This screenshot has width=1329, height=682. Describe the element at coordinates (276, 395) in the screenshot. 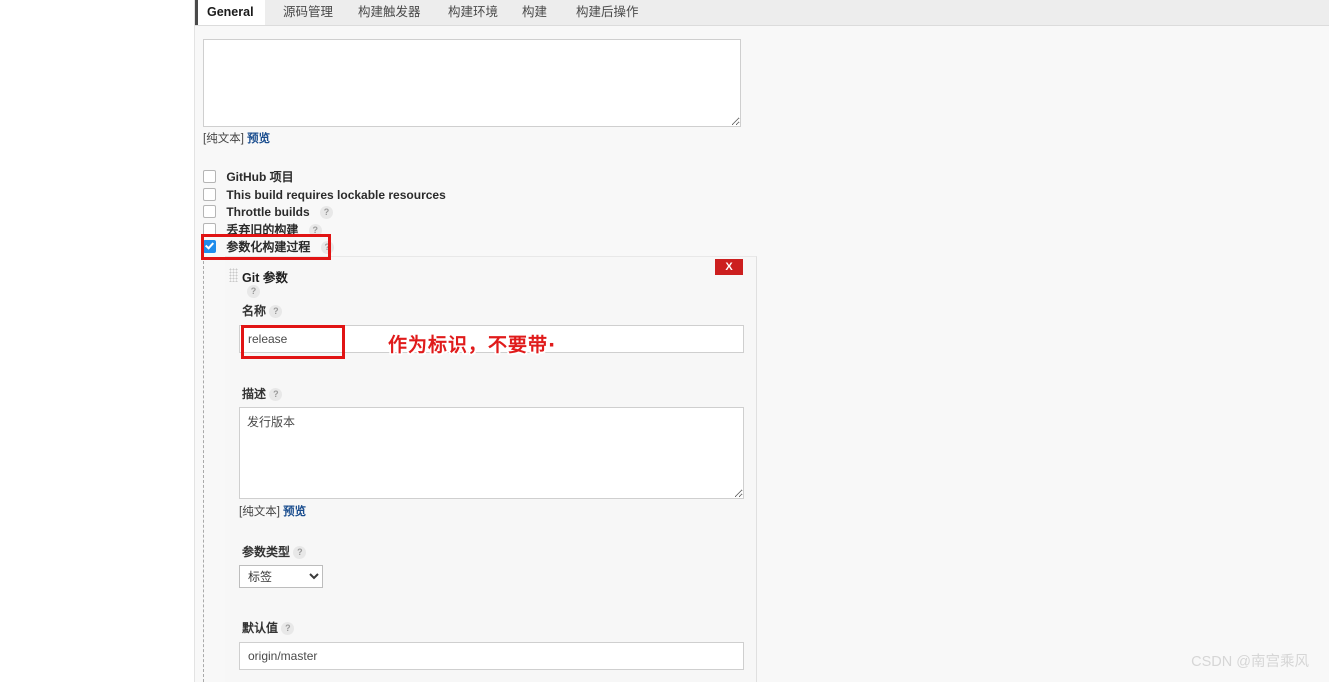

I see `help-icon-description: ?` at that location.